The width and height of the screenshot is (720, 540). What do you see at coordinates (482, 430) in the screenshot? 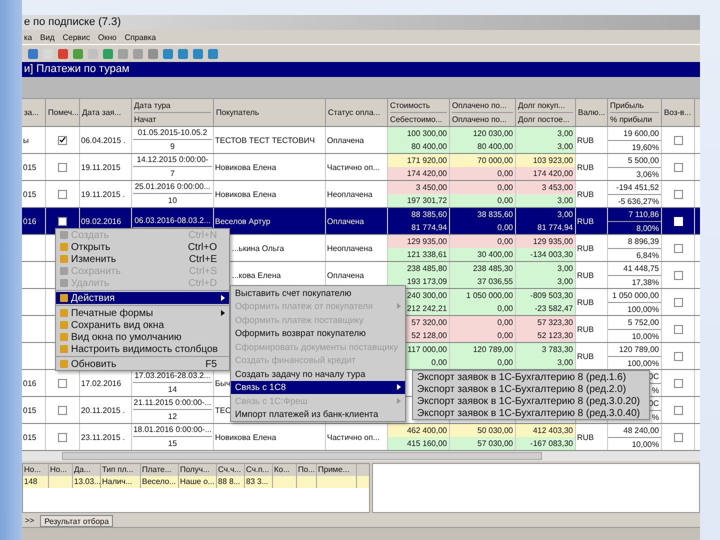
I see `table-cell: 50 030,00` at bounding box center [482, 430].